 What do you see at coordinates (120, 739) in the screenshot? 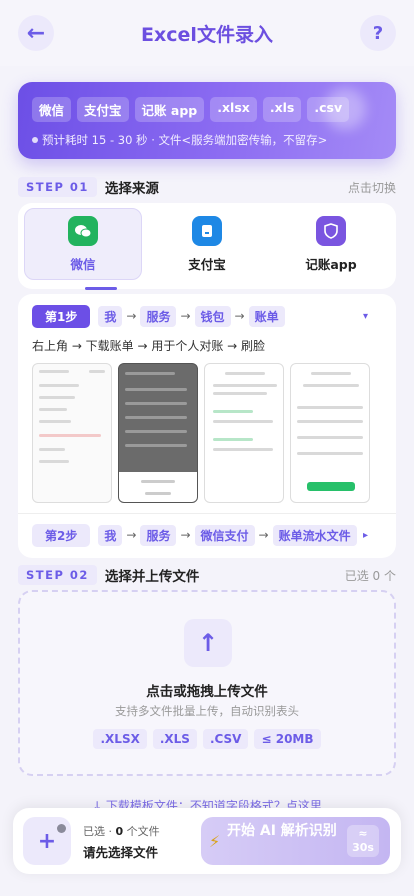
I see `format-tag: .XLSX` at bounding box center [120, 739].